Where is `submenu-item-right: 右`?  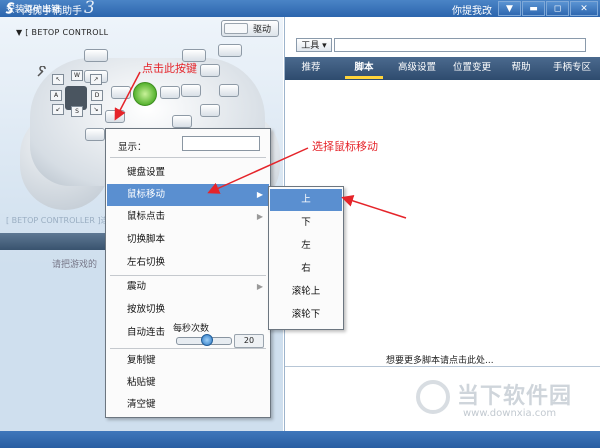 submenu-item-right: 右 is located at coordinates (306, 269).